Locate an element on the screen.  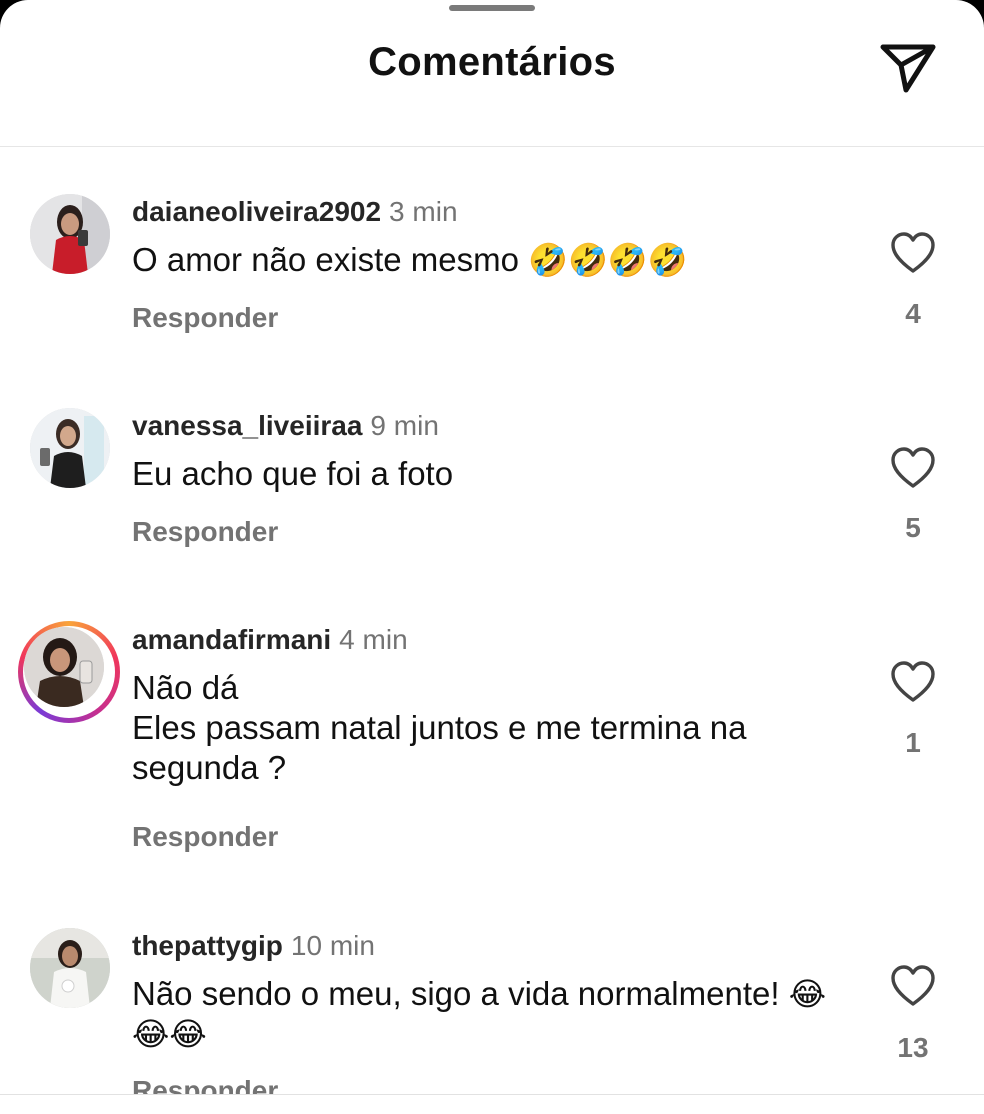
comment-username: amandafirmani is located at coordinates (231, 639).